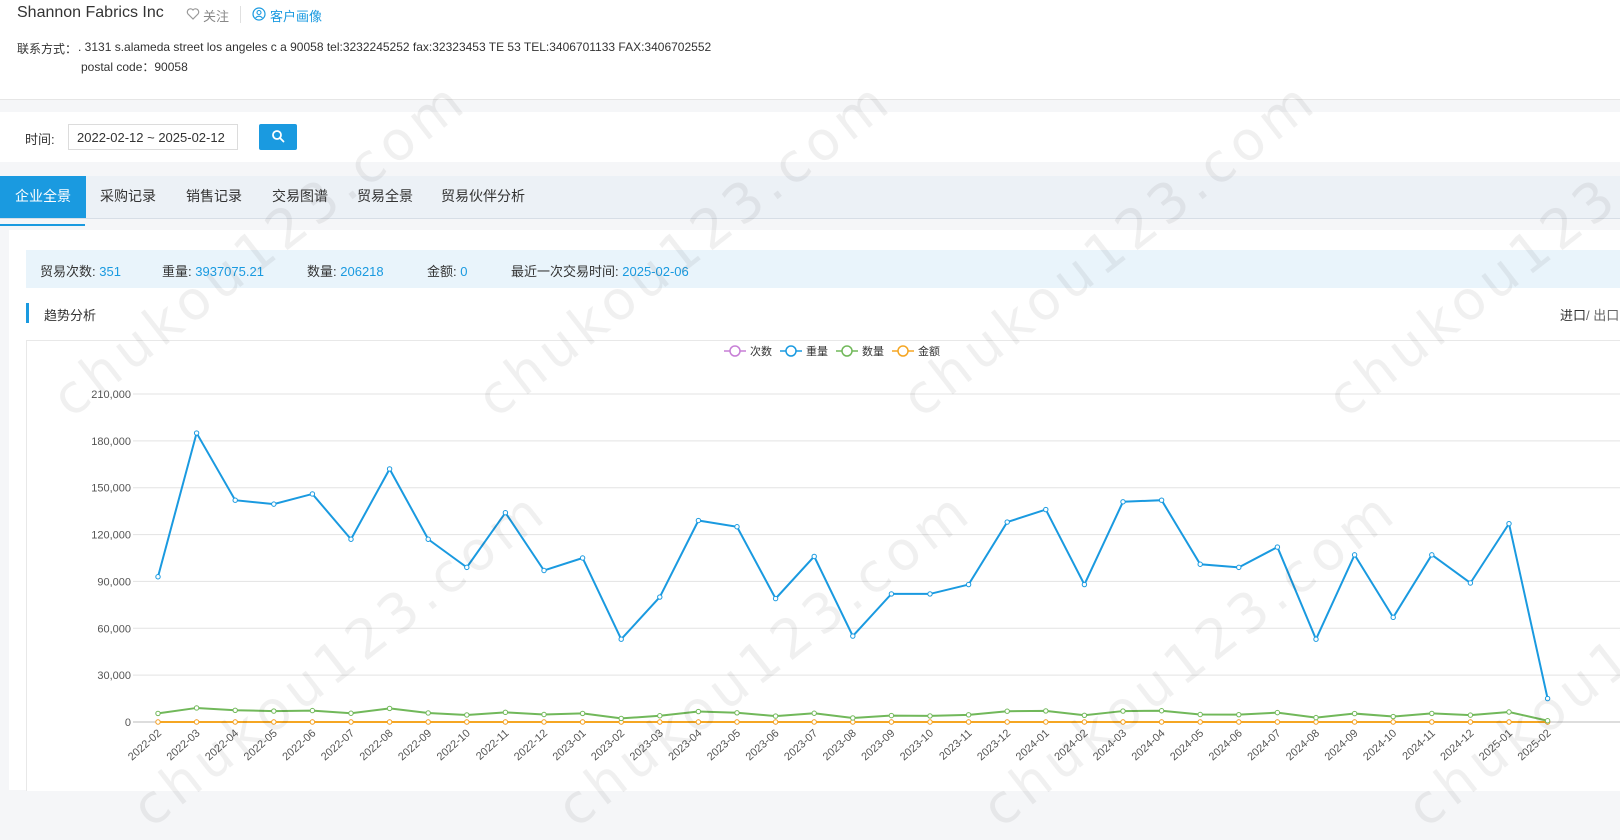 The height and width of the screenshot is (840, 1620). What do you see at coordinates (299, 745) in the screenshot?
I see `x-tick-label: 2022-06` at bounding box center [299, 745].